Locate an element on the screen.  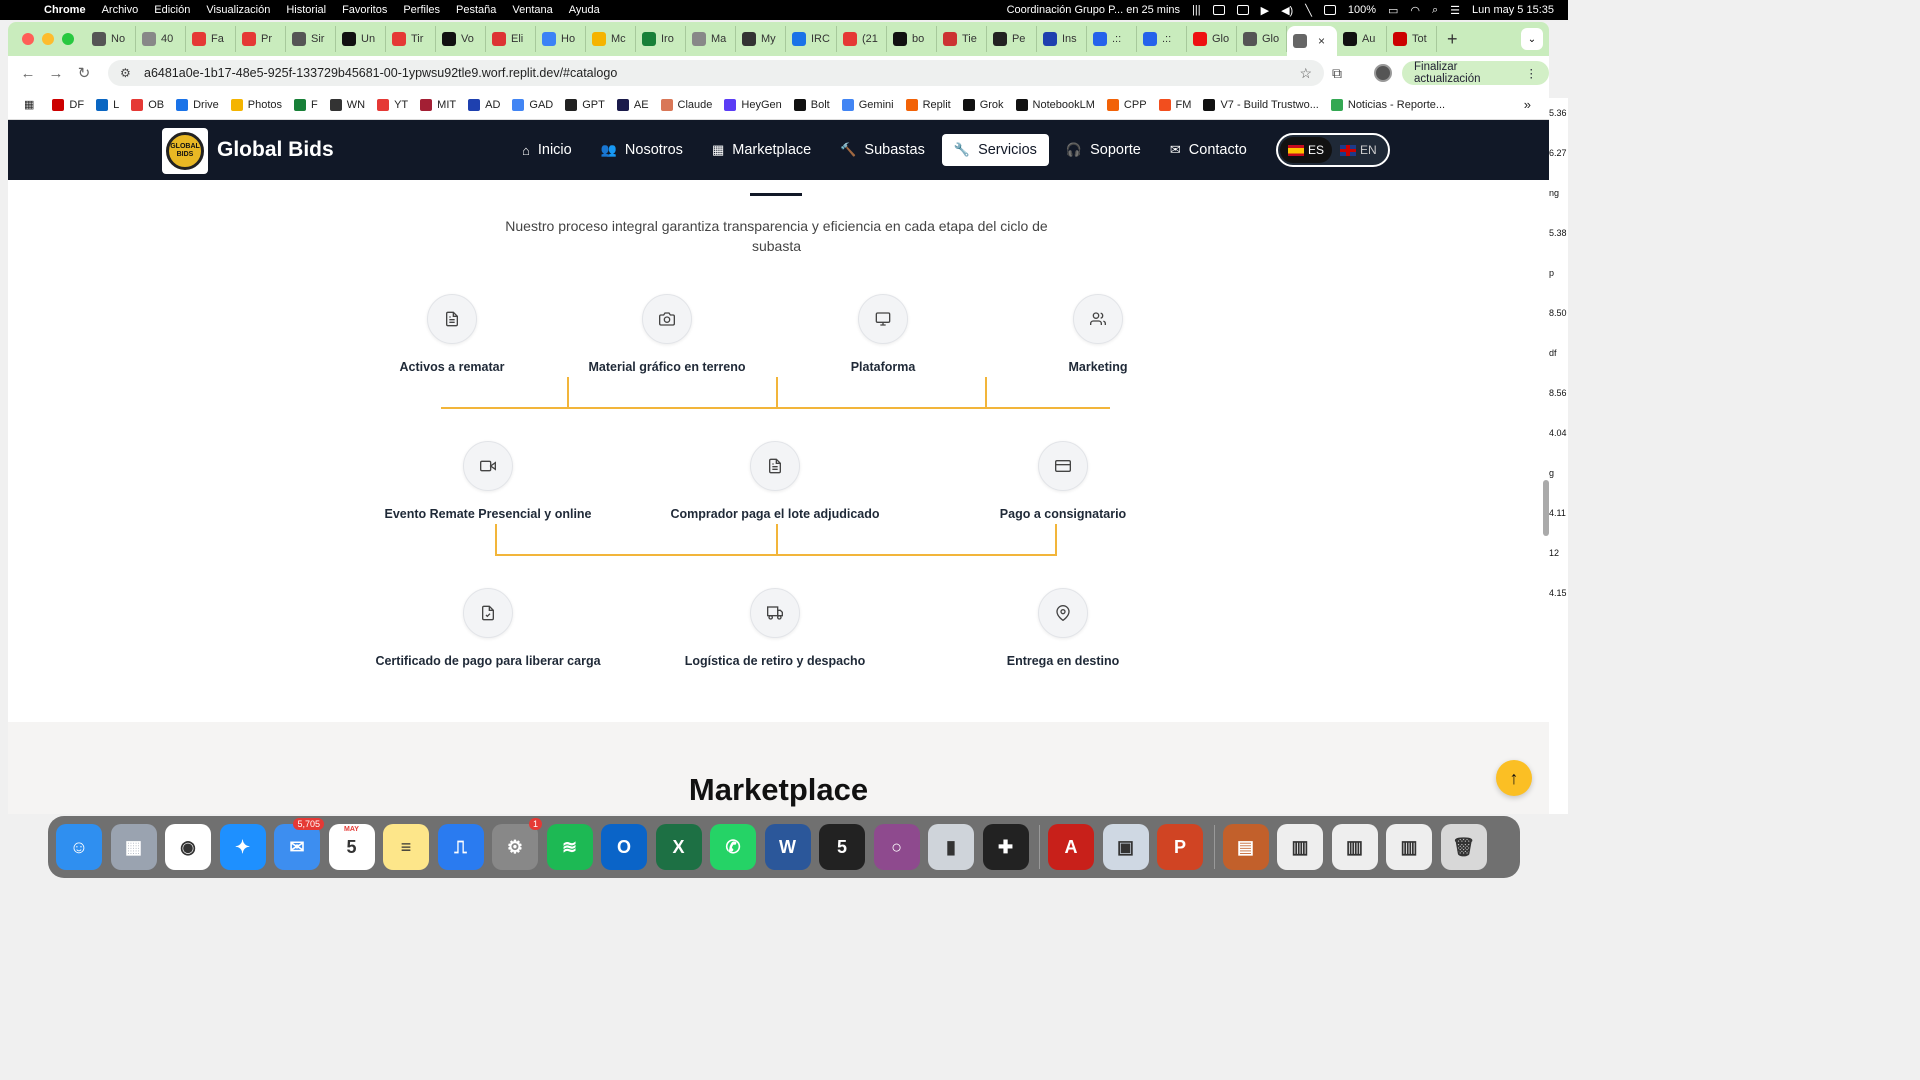
nav-contacto: ✉ Contacto is located at coordinates (1208, 150).